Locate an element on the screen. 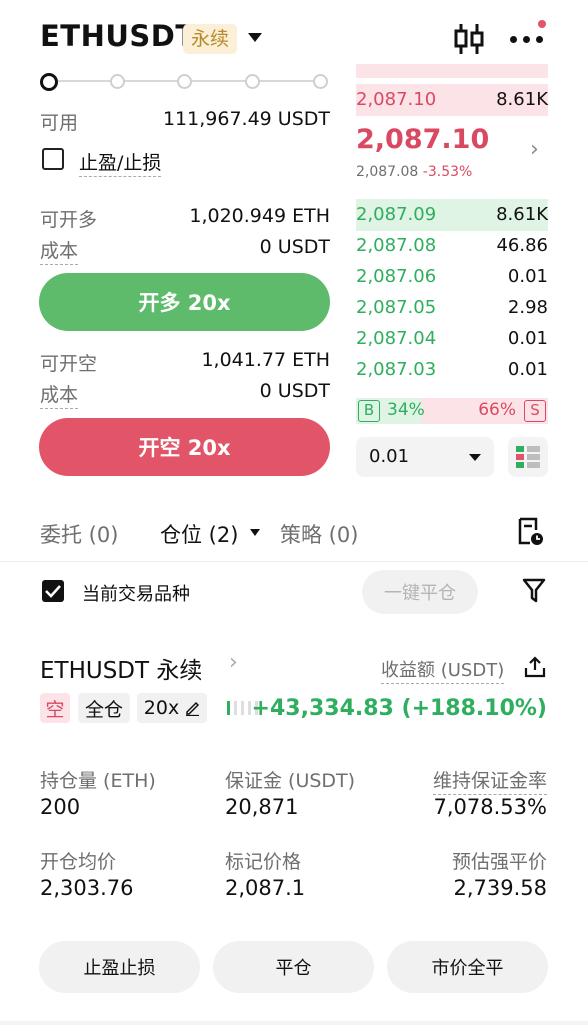 The height and width of the screenshot is (1025, 588). current-symbol-checkbox is located at coordinates (53, 591).